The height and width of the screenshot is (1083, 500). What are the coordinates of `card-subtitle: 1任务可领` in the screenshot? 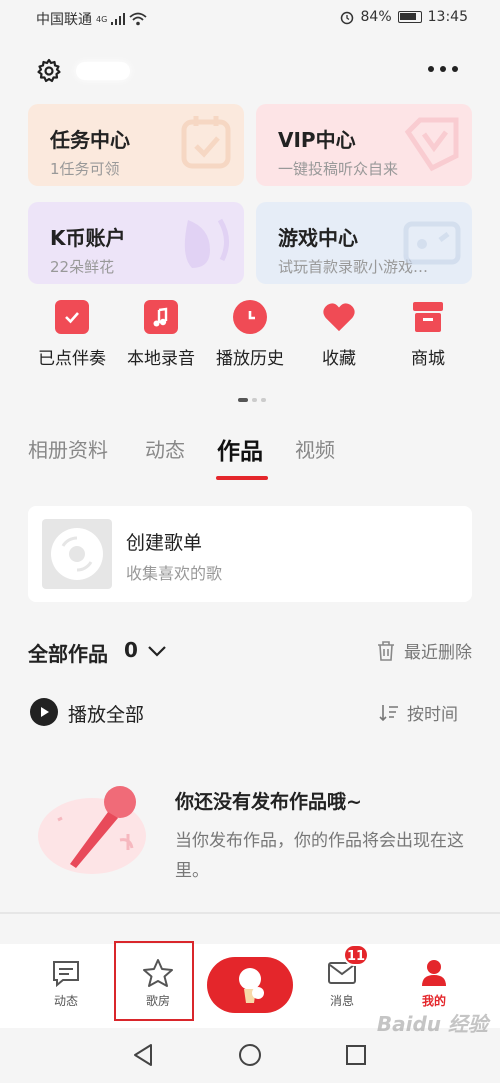 It's located at (85, 169).